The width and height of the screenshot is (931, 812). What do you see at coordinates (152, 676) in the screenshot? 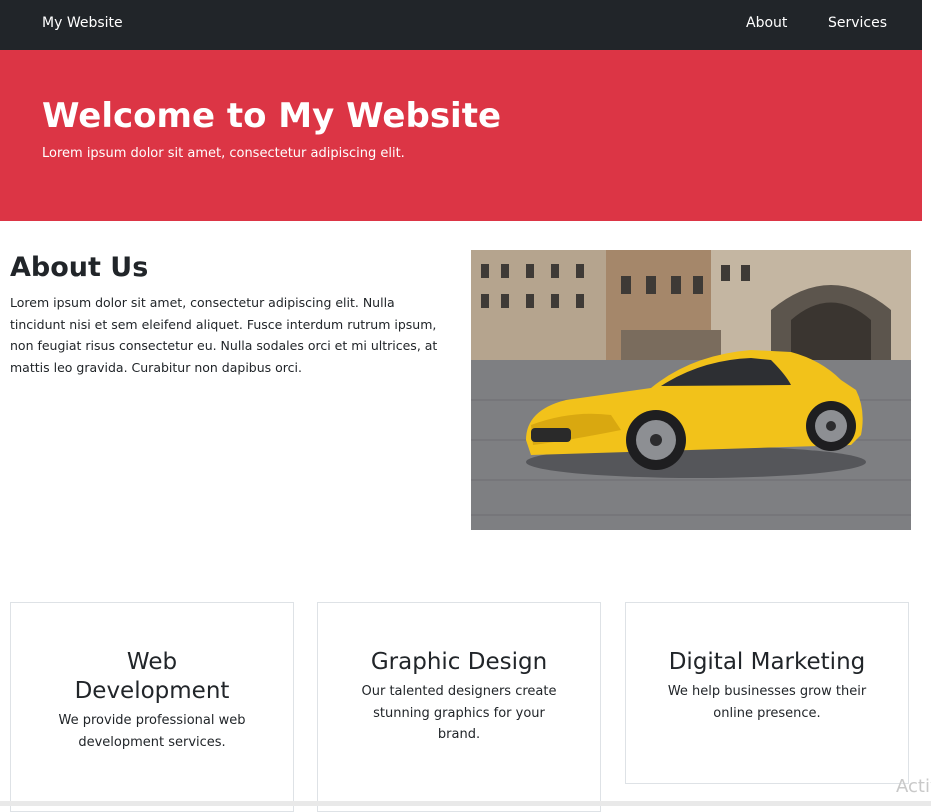
I see `service-title: Web Development` at bounding box center [152, 676].